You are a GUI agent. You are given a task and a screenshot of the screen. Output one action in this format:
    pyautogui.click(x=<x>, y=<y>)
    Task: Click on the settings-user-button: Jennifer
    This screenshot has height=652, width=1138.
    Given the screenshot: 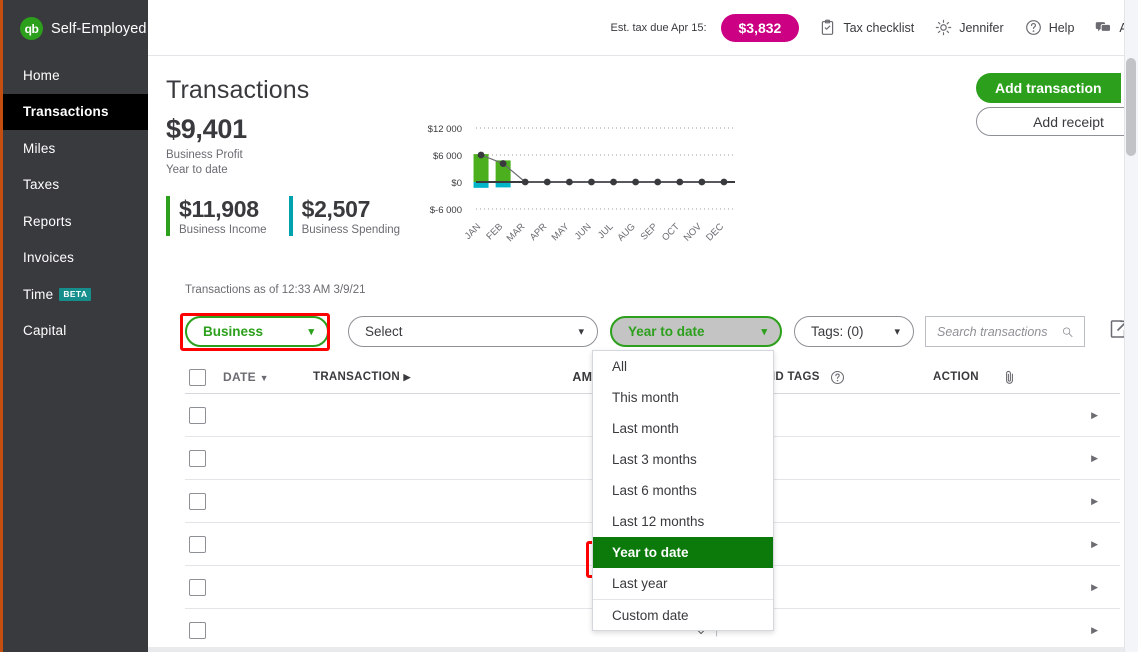 What is the action you would take?
    pyautogui.click(x=969, y=27)
    